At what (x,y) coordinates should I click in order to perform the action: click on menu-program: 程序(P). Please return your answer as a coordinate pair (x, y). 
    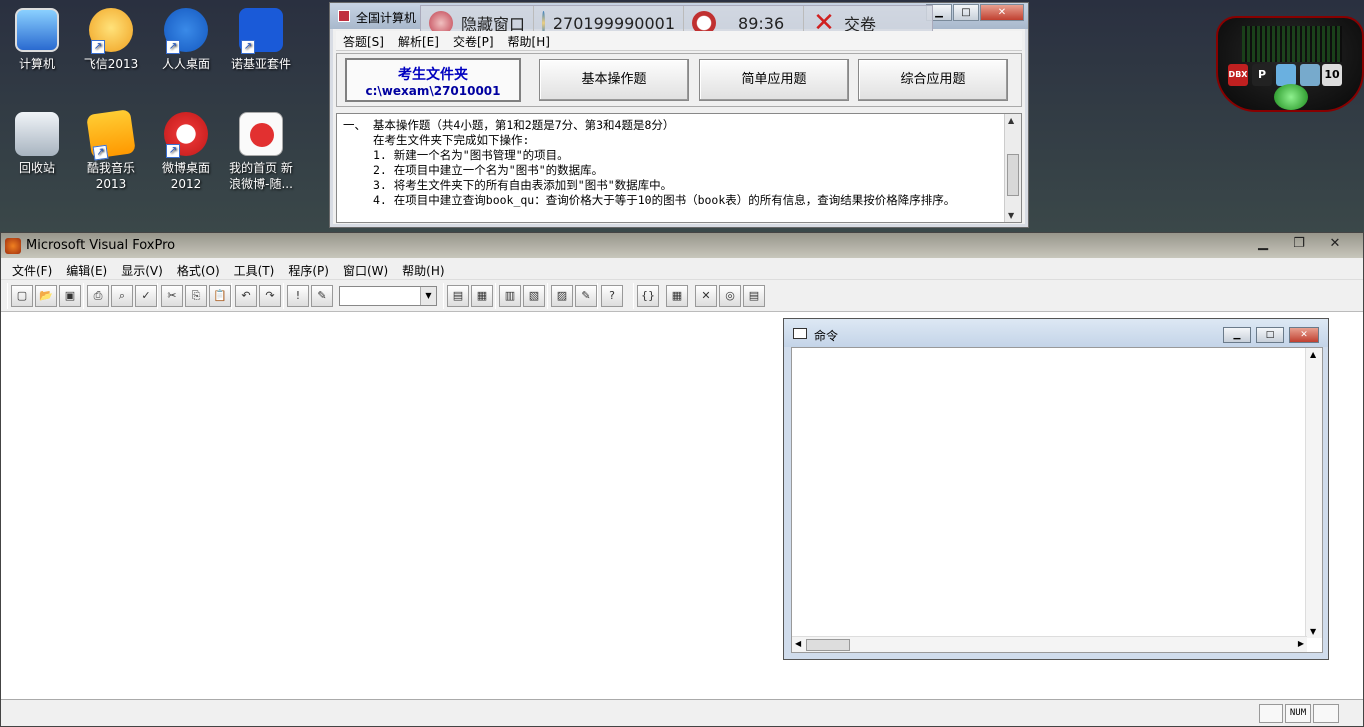
    Looking at the image, I should click on (308, 268).